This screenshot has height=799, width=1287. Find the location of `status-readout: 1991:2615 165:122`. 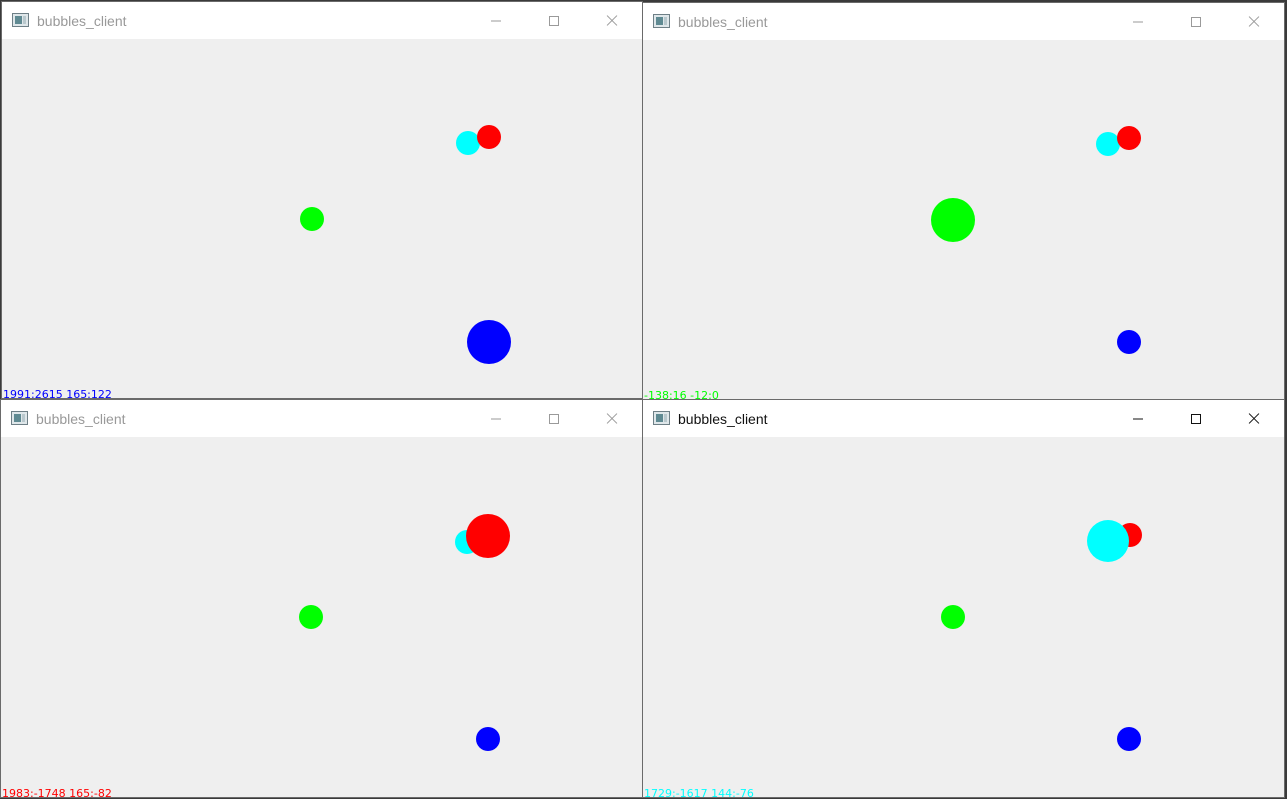

status-readout: 1991:2615 165:122 is located at coordinates (57, 393).